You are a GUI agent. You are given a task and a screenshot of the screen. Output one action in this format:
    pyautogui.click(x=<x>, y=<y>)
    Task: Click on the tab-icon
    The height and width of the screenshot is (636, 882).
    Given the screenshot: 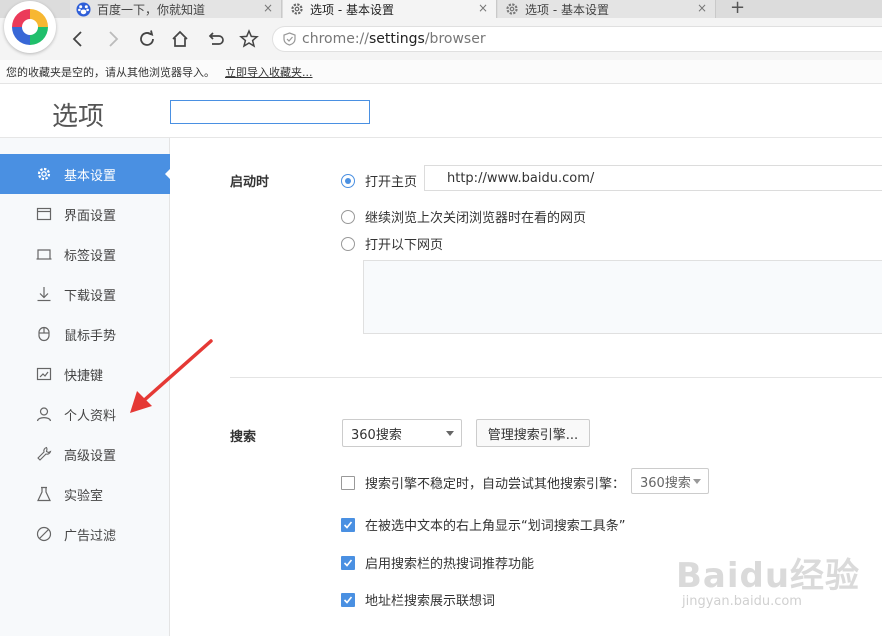 What is the action you would take?
    pyautogui.click(x=44, y=254)
    